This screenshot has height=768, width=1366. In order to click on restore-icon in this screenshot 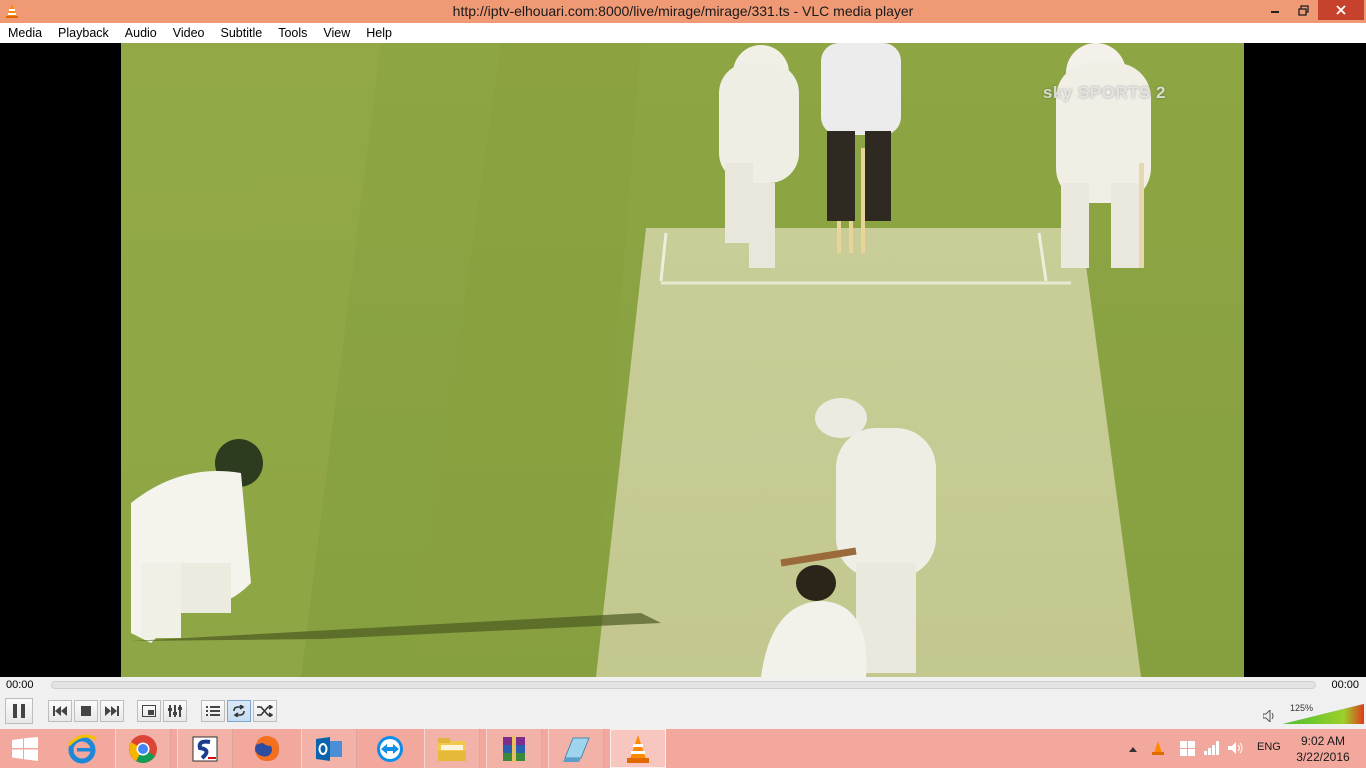, I will do `click(1303, 10)`.